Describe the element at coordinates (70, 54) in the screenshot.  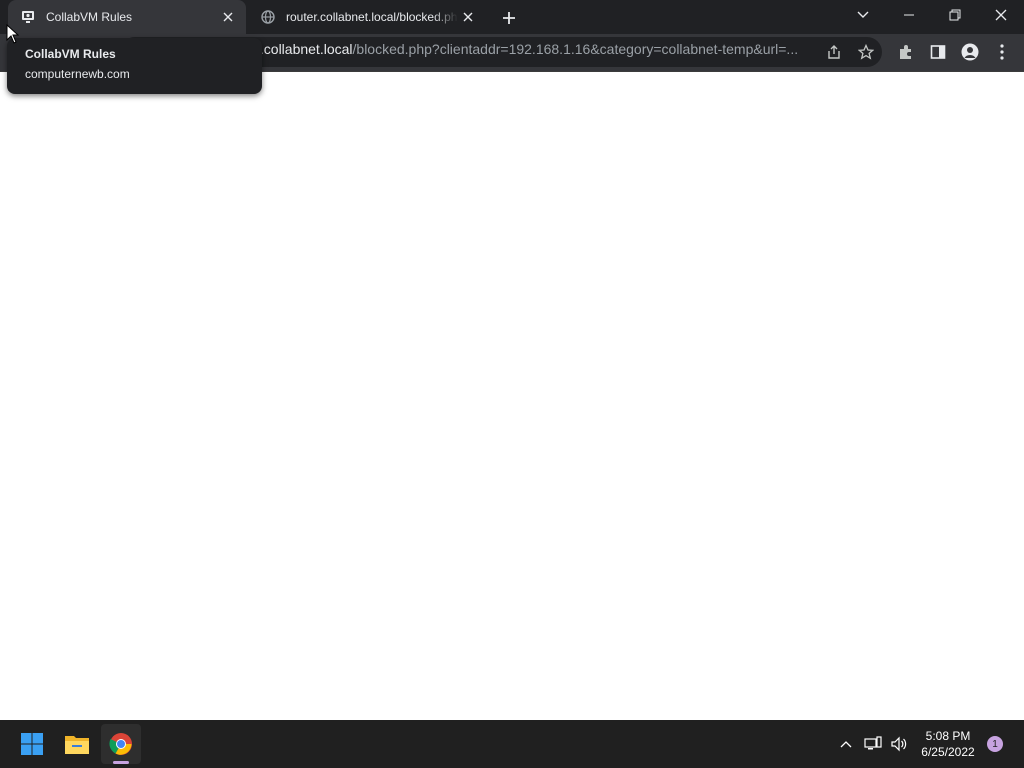
I see `hover-card-title: CollabVM Rules` at that location.